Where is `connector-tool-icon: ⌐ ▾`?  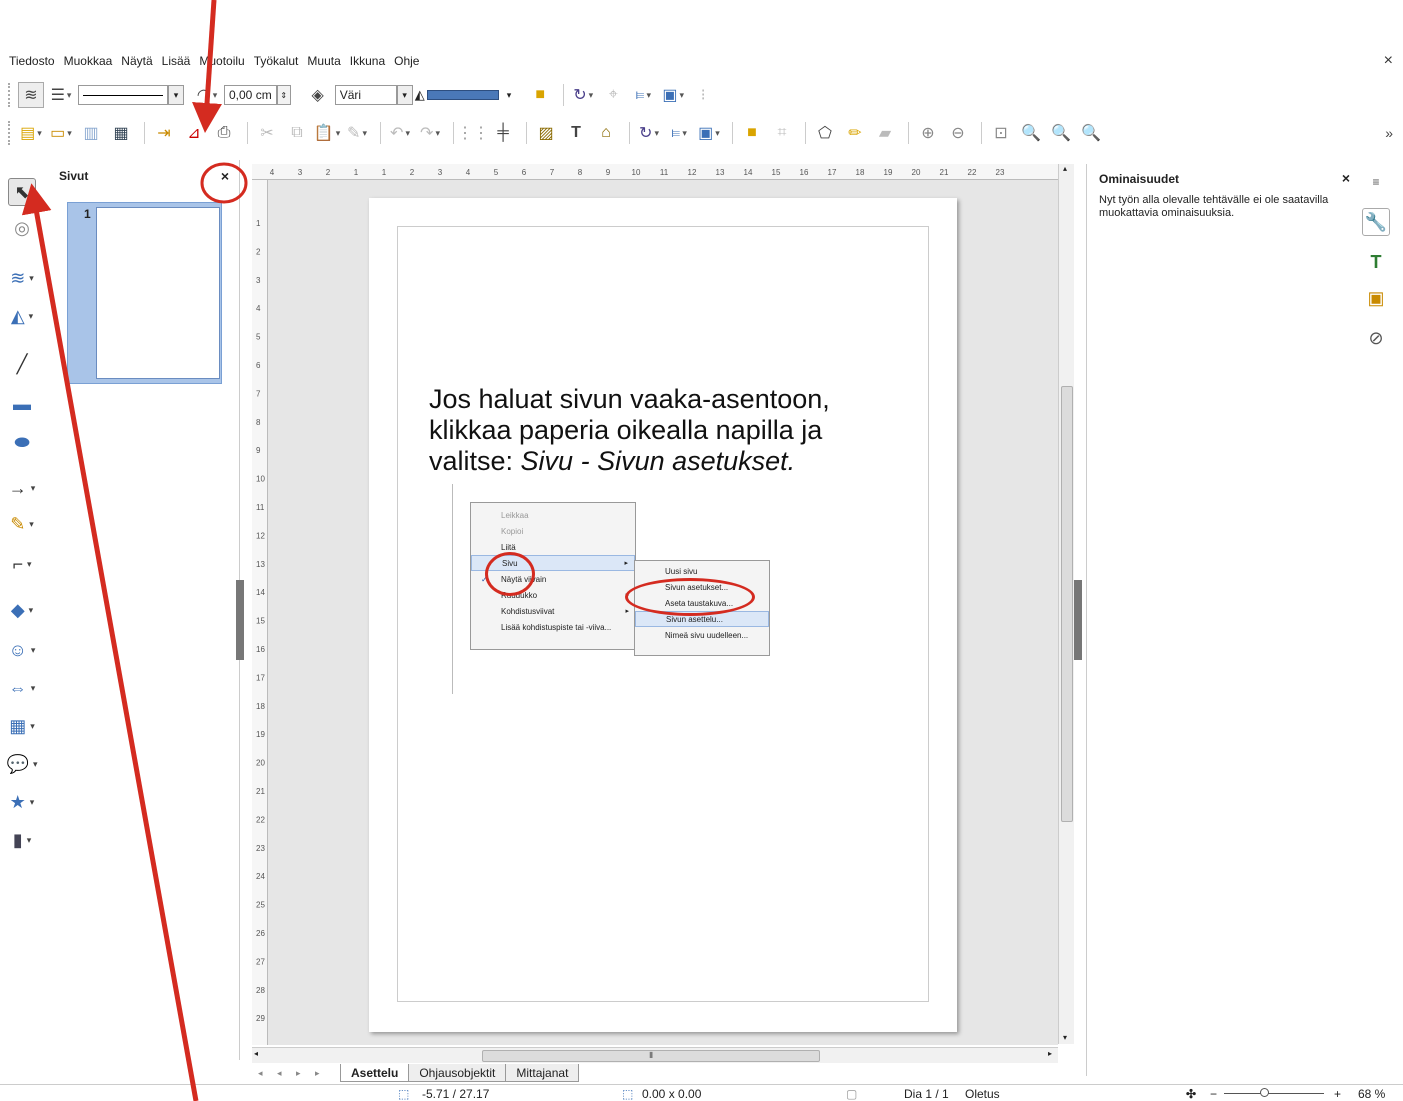
connector-tool-icon: ⌐ ▾ is located at coordinates (22, 564).